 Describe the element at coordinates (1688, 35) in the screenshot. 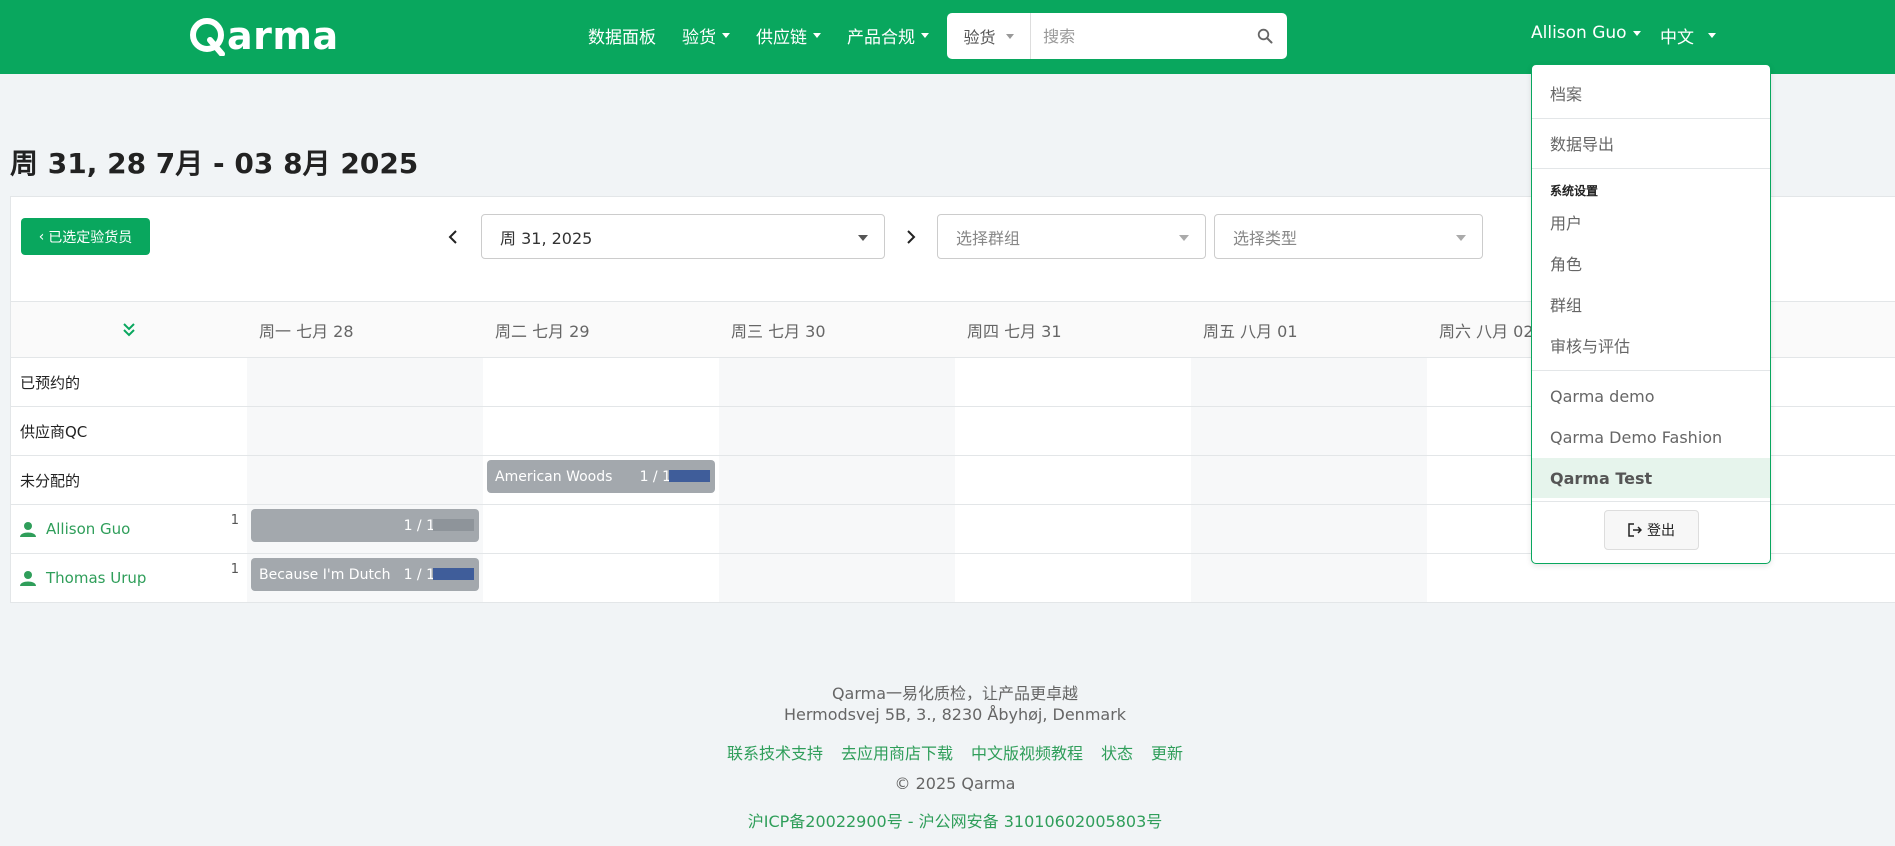

I see `language-menu: 中文` at that location.